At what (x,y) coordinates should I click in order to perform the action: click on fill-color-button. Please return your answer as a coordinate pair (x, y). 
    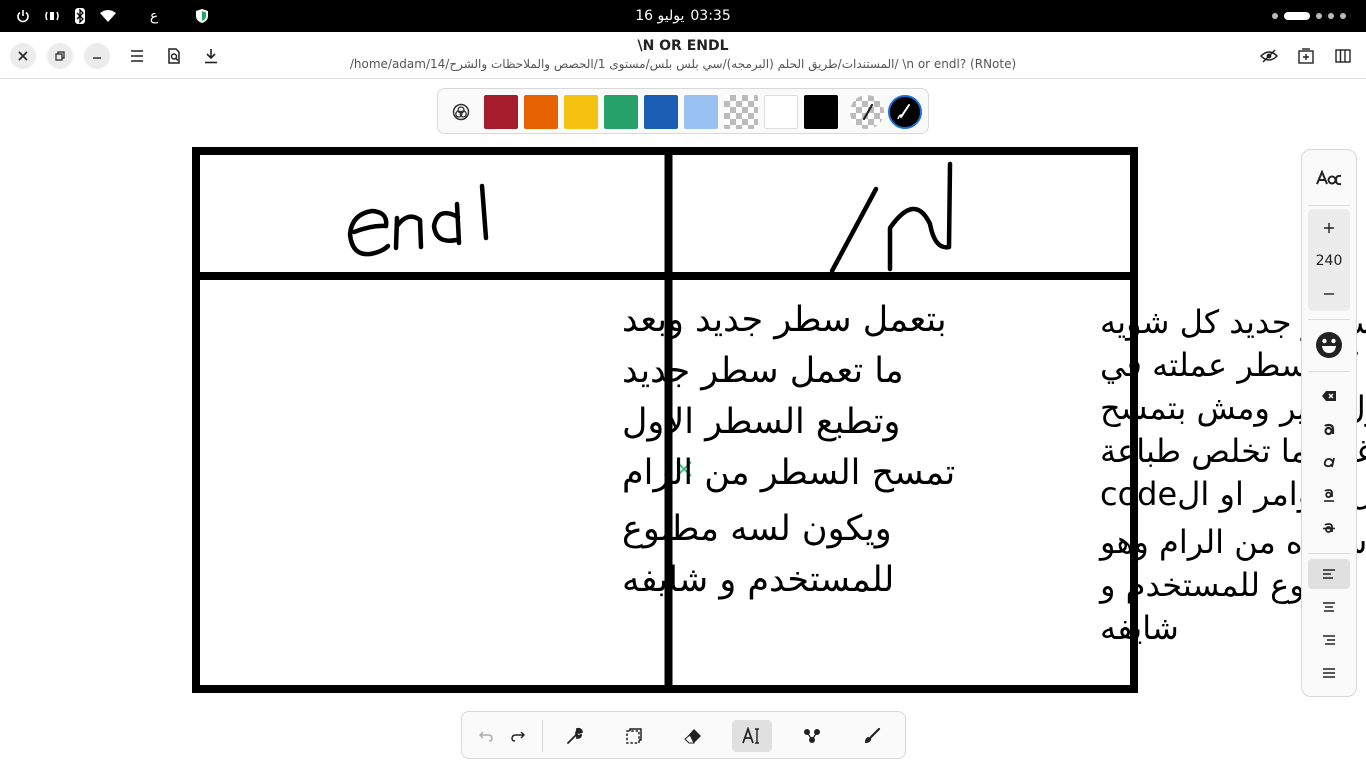
    Looking at the image, I should click on (867, 112).